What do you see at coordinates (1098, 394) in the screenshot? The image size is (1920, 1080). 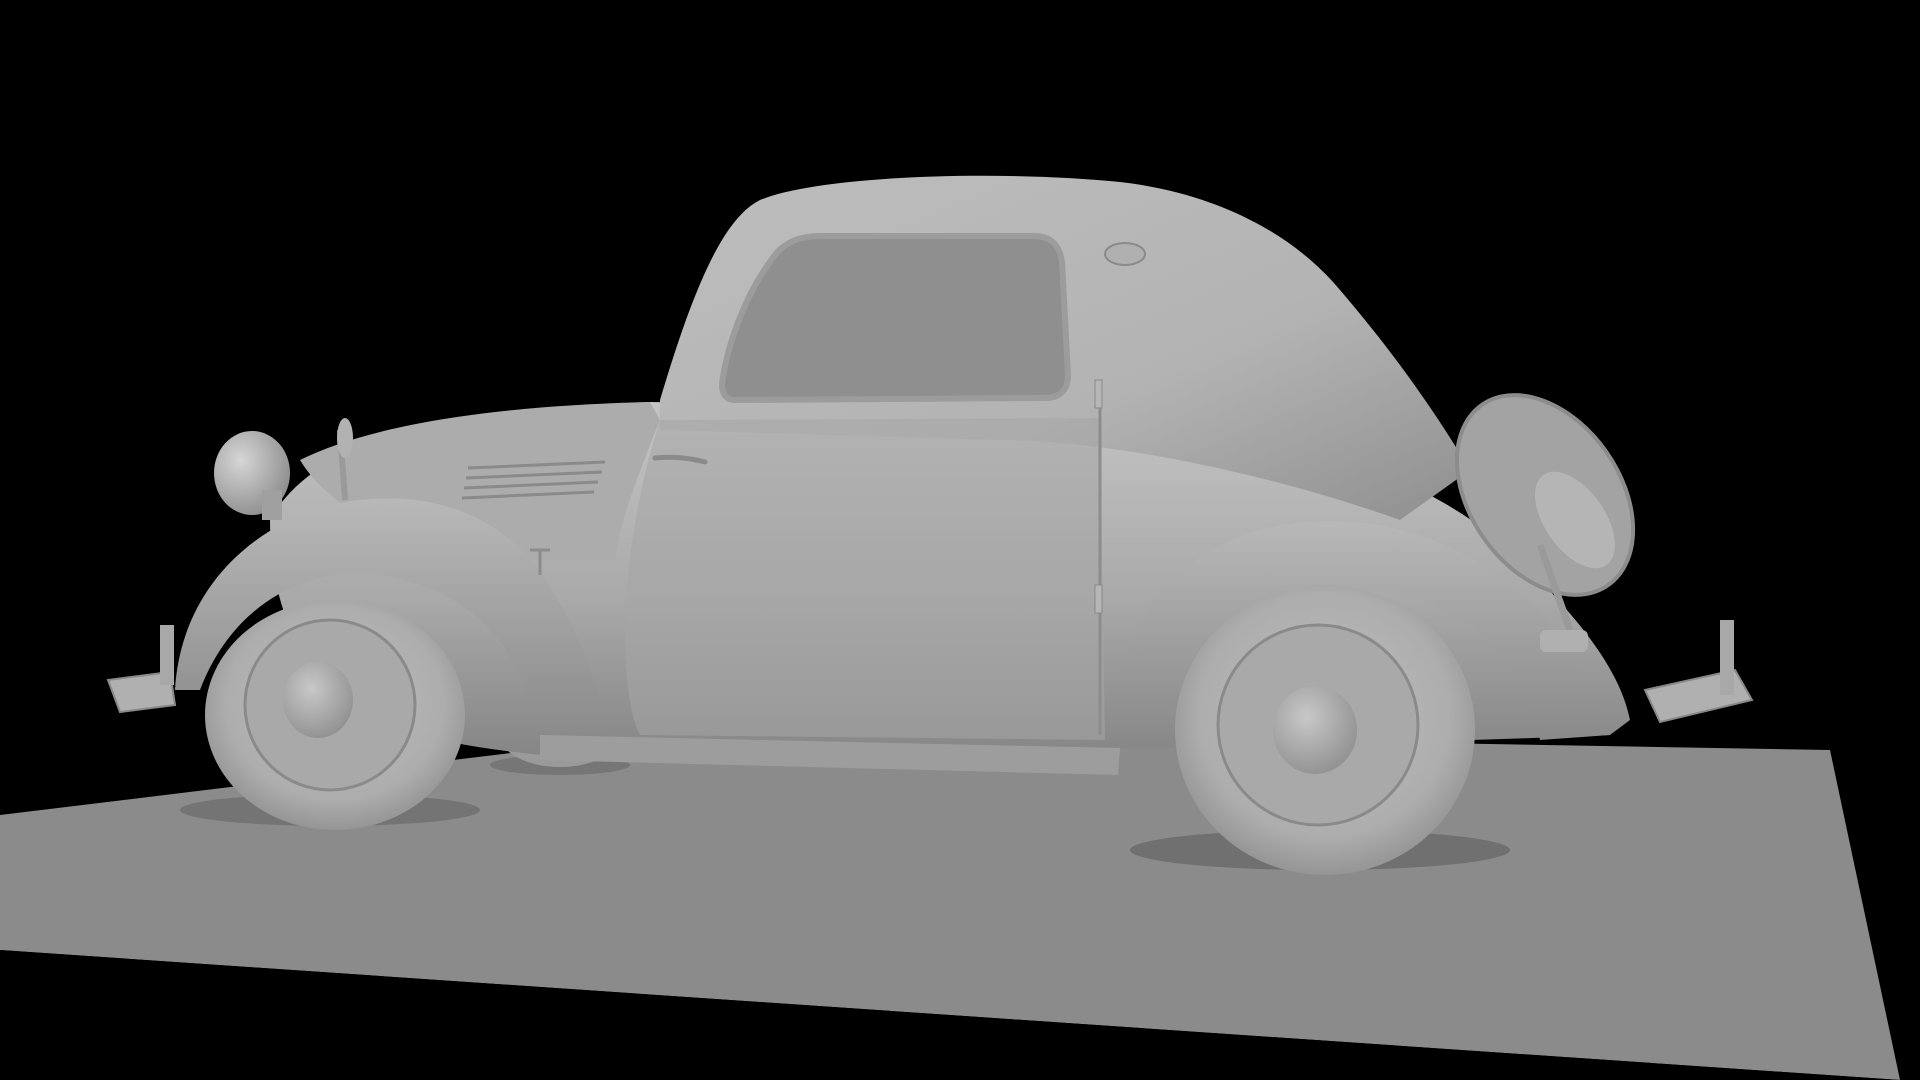 I see `door-hinge-upper` at bounding box center [1098, 394].